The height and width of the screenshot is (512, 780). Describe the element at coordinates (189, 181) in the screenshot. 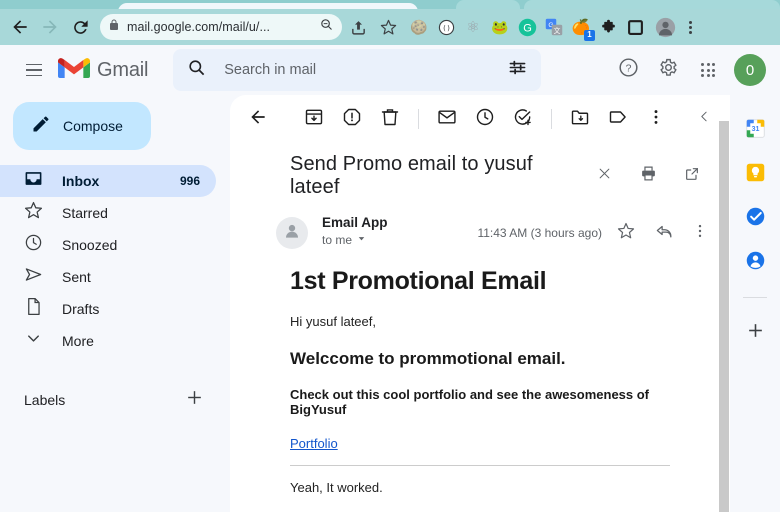

I see `inbox-unread-count: 996` at that location.